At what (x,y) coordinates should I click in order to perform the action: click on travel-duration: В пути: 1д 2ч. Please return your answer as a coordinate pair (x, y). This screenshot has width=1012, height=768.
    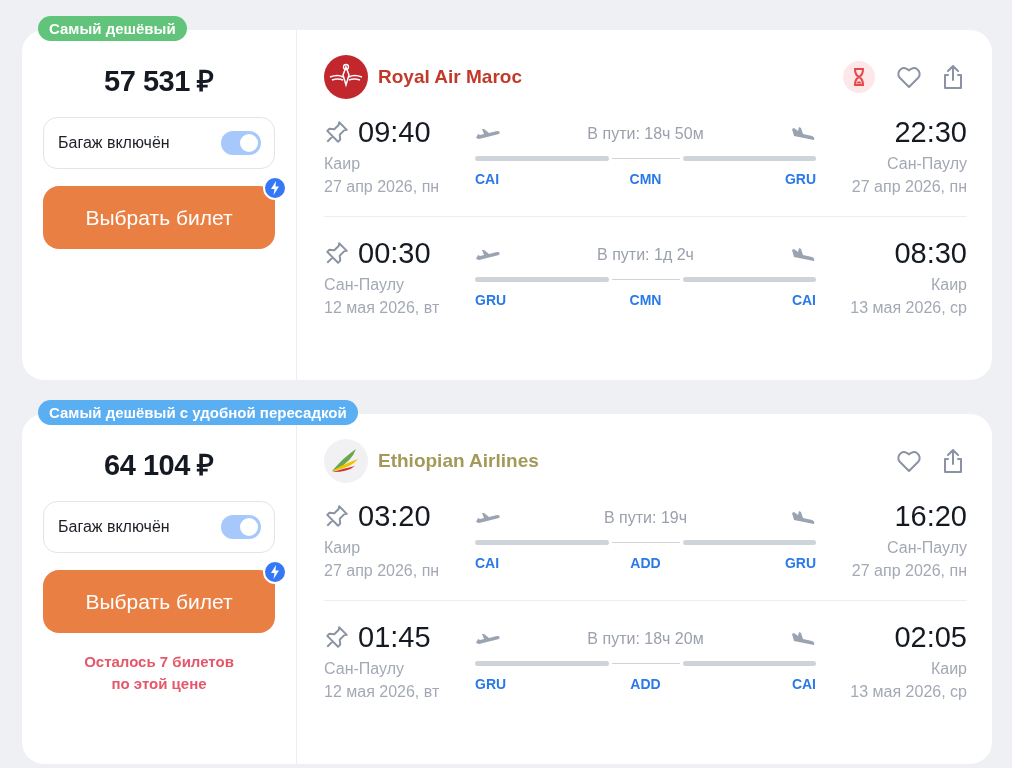
    Looking at the image, I should click on (645, 255).